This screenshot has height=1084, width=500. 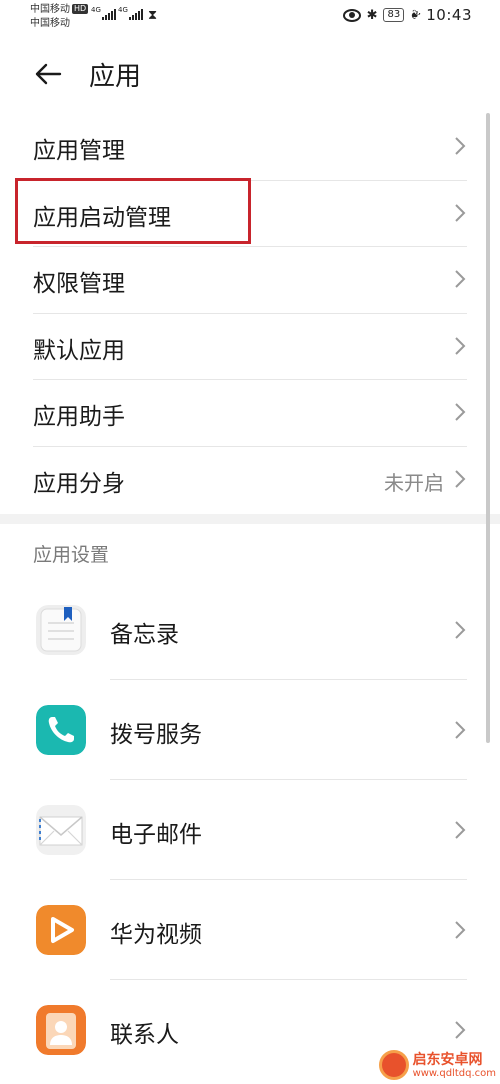 What do you see at coordinates (59, 9) in the screenshot?
I see `carrier-1: 中国移动 HD` at bounding box center [59, 9].